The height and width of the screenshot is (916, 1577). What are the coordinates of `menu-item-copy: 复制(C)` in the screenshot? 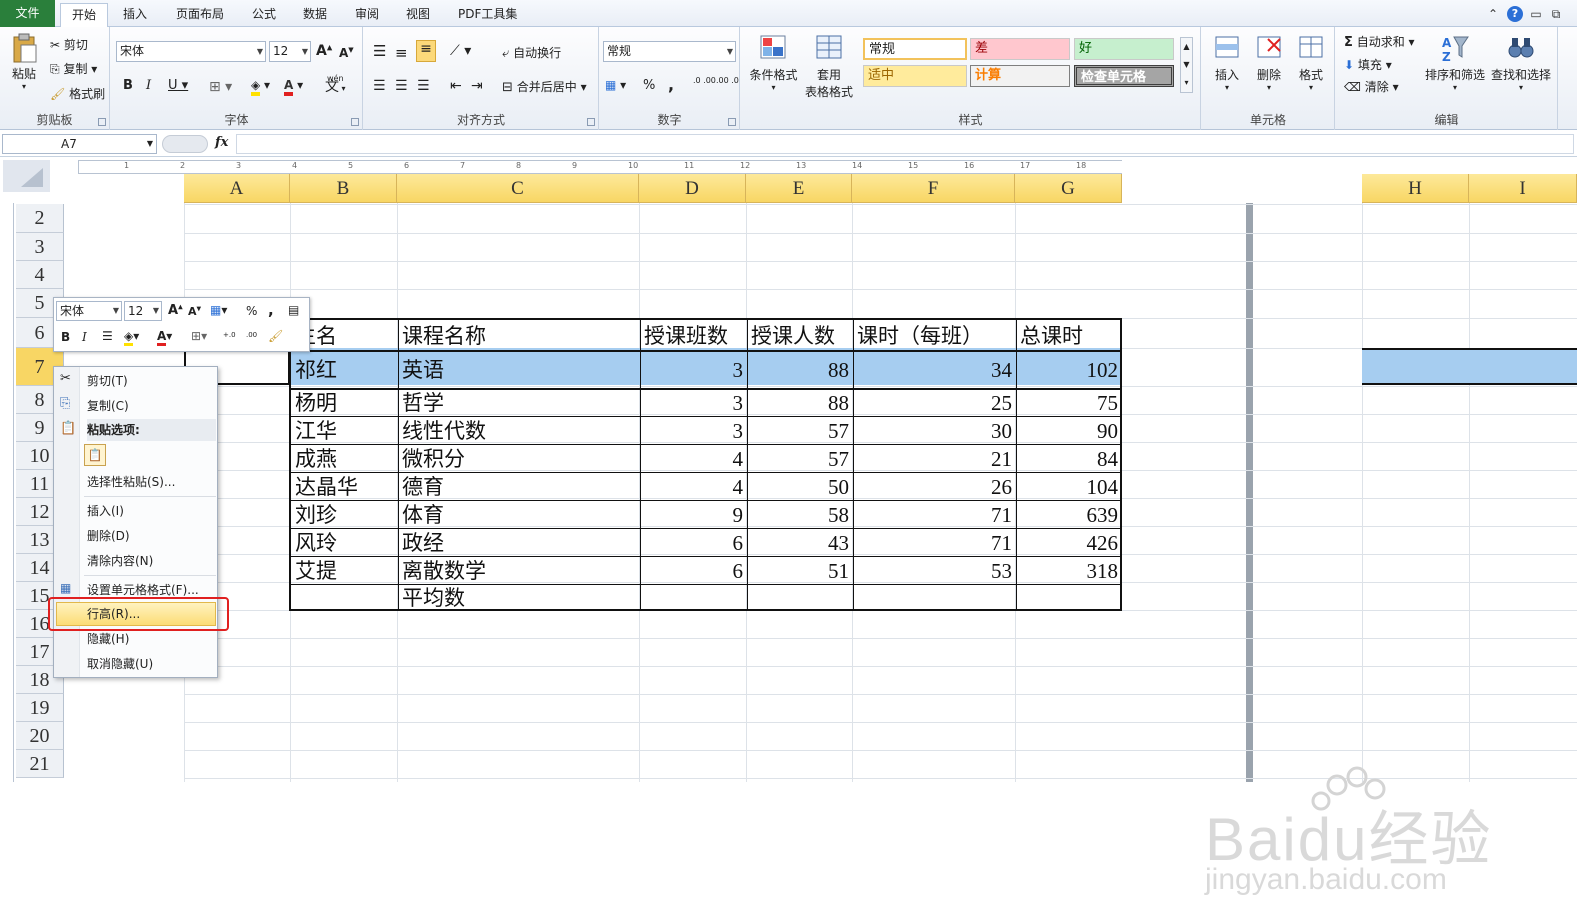 It's located at (108, 406).